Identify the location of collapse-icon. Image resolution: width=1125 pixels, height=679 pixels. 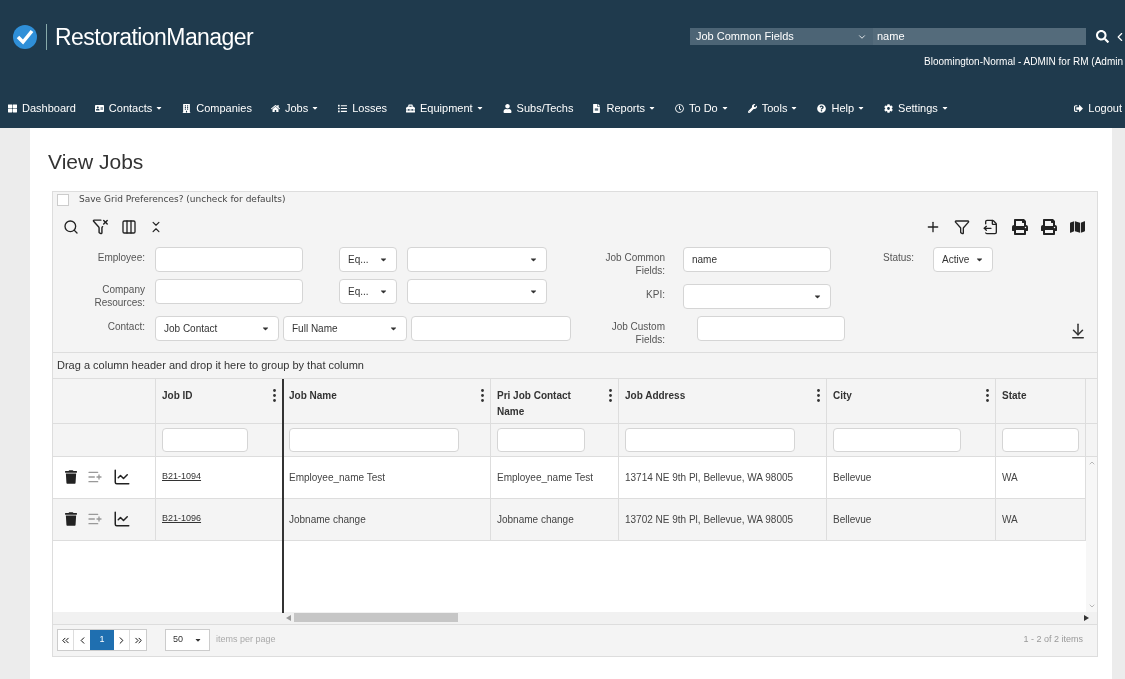
(156, 226).